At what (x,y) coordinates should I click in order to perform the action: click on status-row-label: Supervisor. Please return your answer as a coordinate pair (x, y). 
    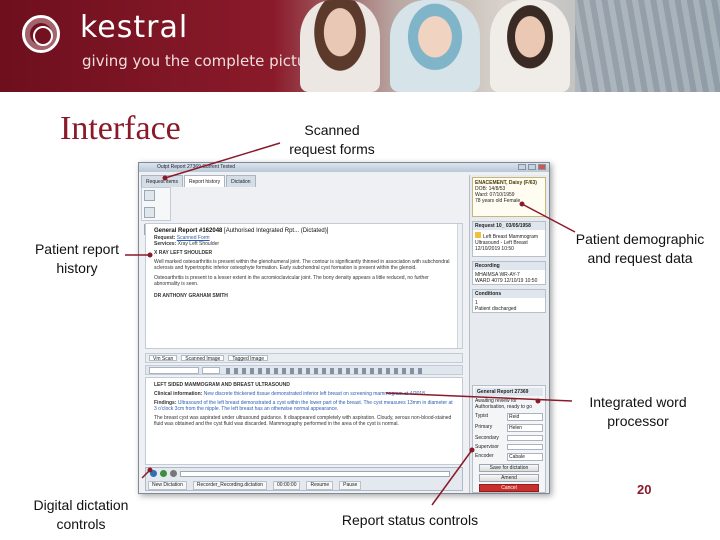
    Looking at the image, I should click on (487, 447).